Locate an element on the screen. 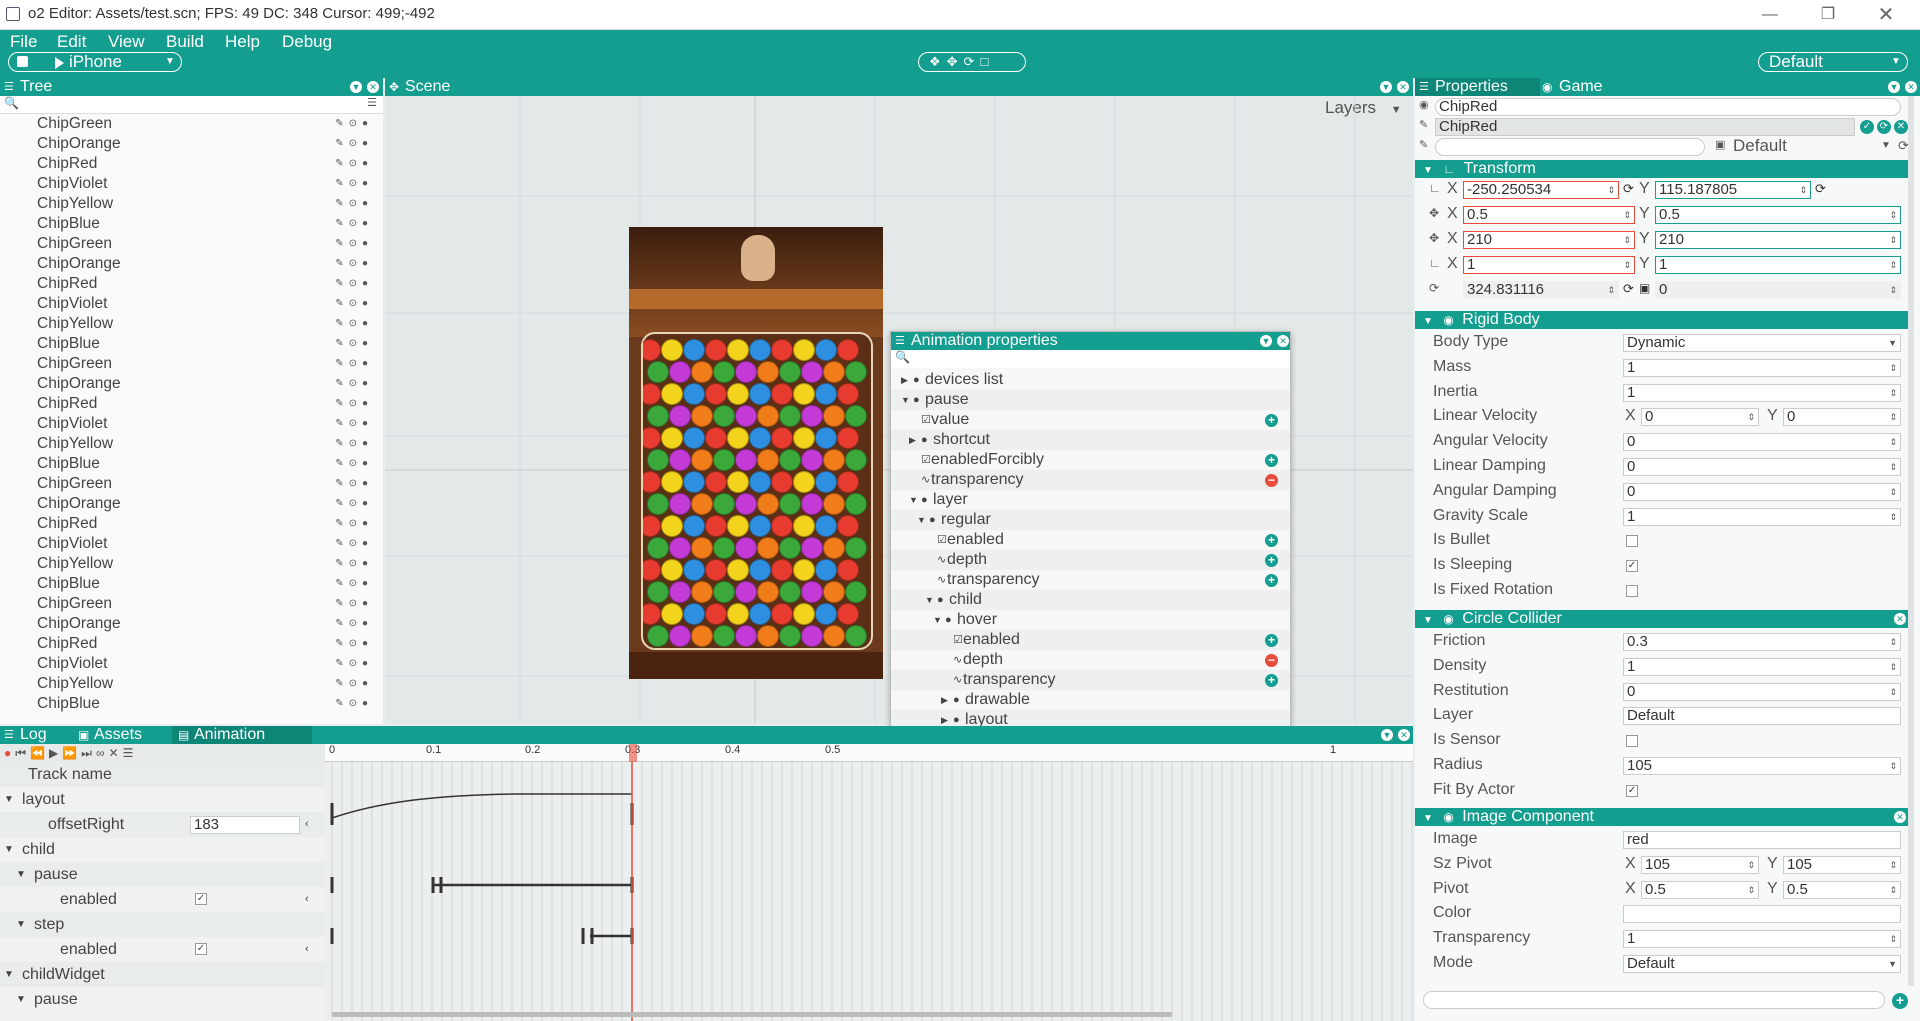 This screenshot has height=1021, width=1920. menu-edit: Edit is located at coordinates (71, 42).